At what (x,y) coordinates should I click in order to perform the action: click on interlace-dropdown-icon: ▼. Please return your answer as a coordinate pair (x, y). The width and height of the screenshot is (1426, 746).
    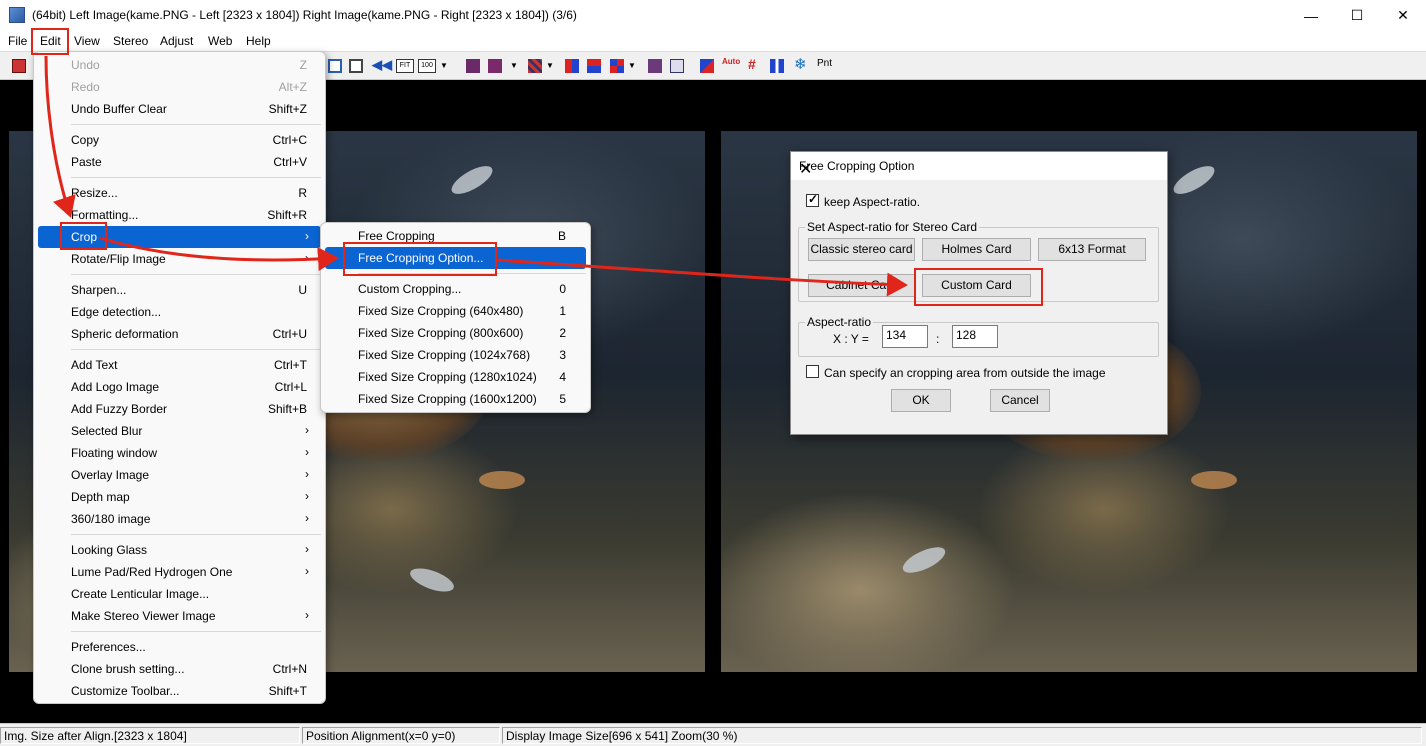
    Looking at the image, I should click on (551, 68).